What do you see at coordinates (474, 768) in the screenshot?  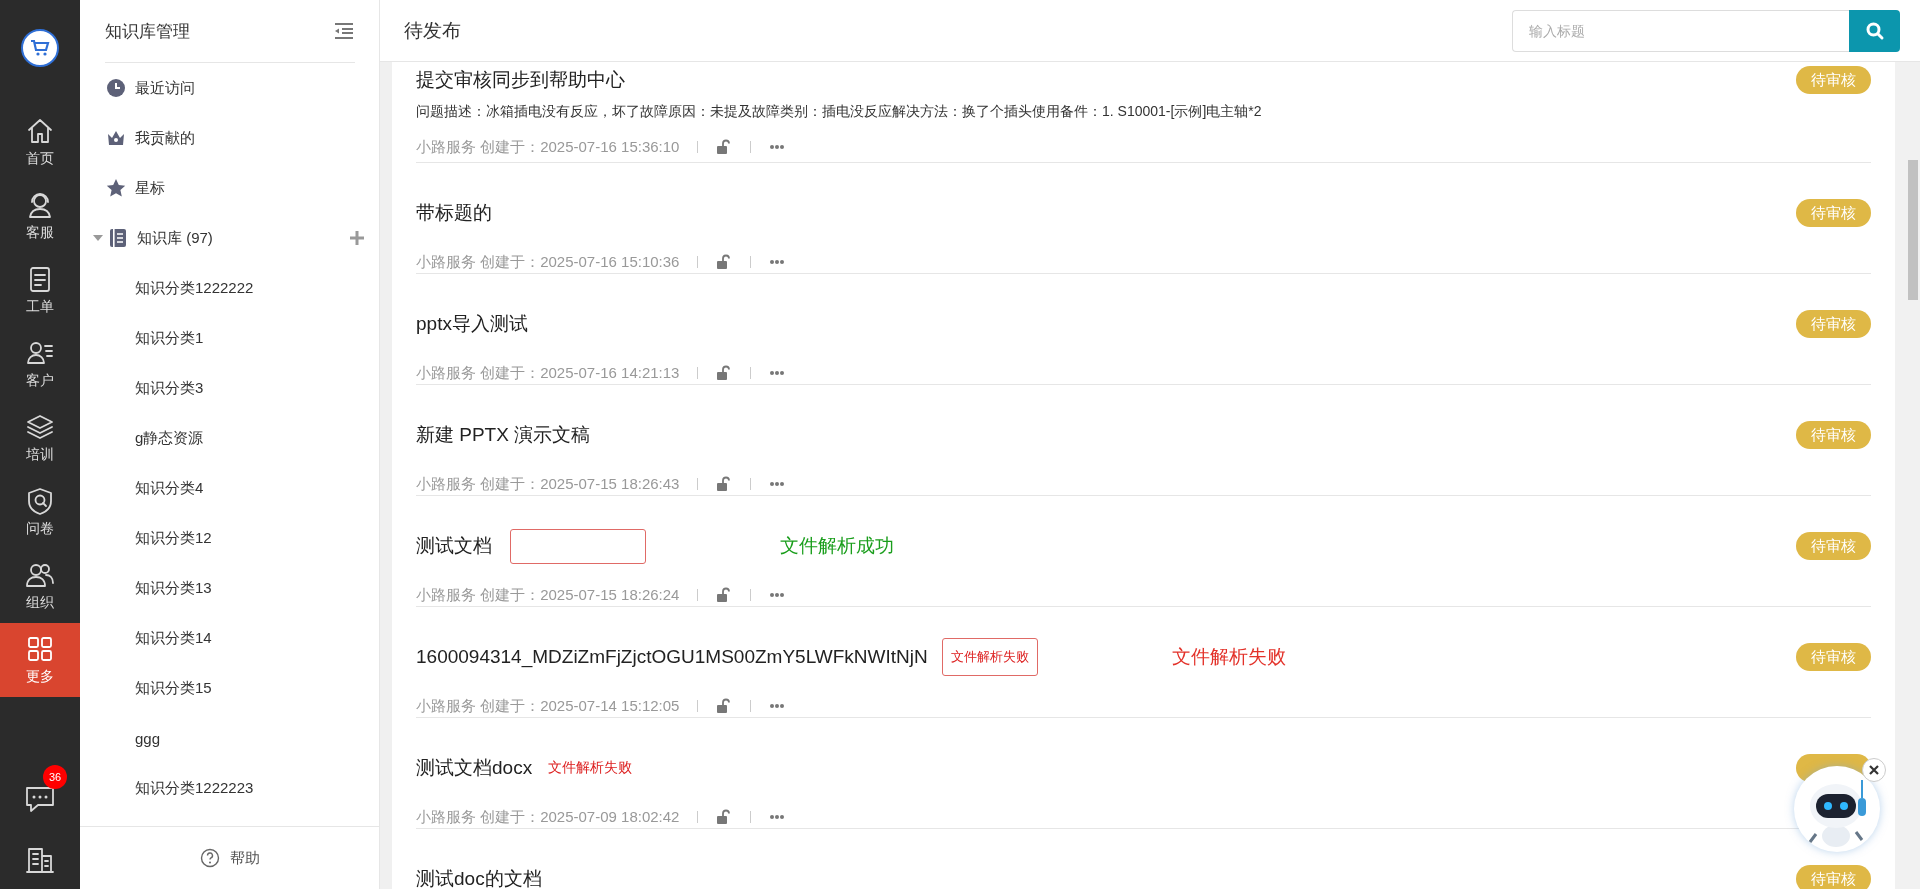 I see `article-title: 测试文档docx` at bounding box center [474, 768].